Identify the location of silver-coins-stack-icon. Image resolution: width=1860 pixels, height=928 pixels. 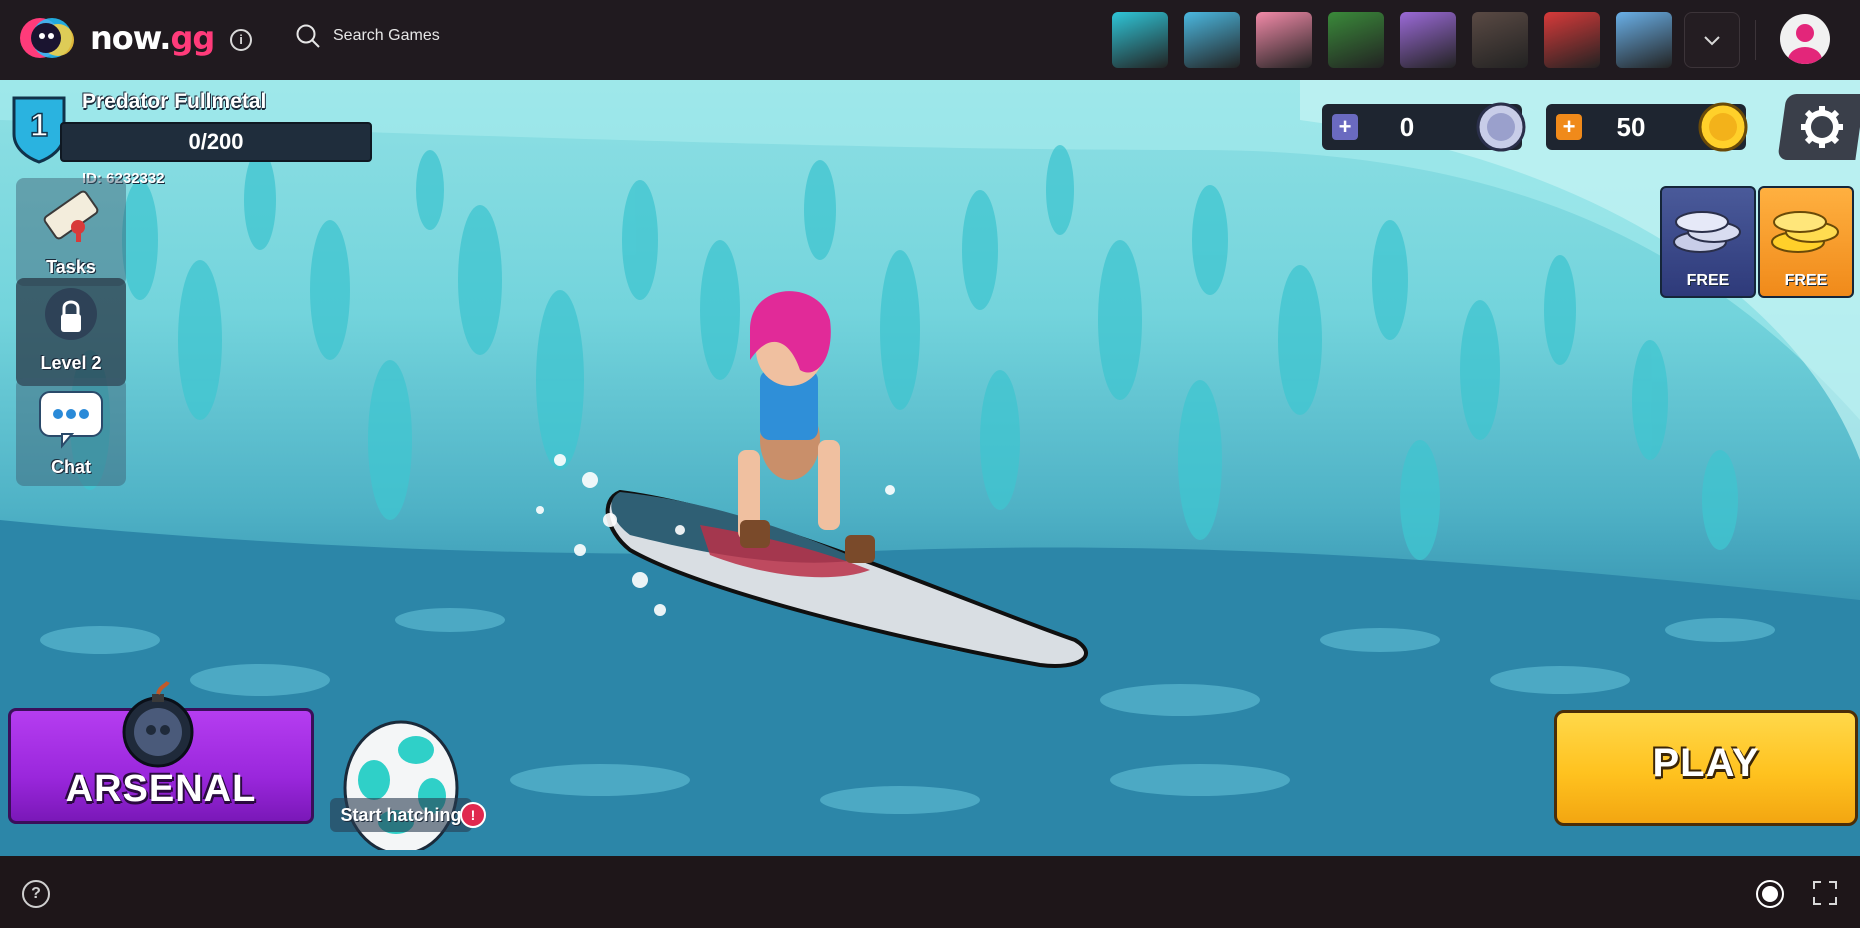
(1707, 232).